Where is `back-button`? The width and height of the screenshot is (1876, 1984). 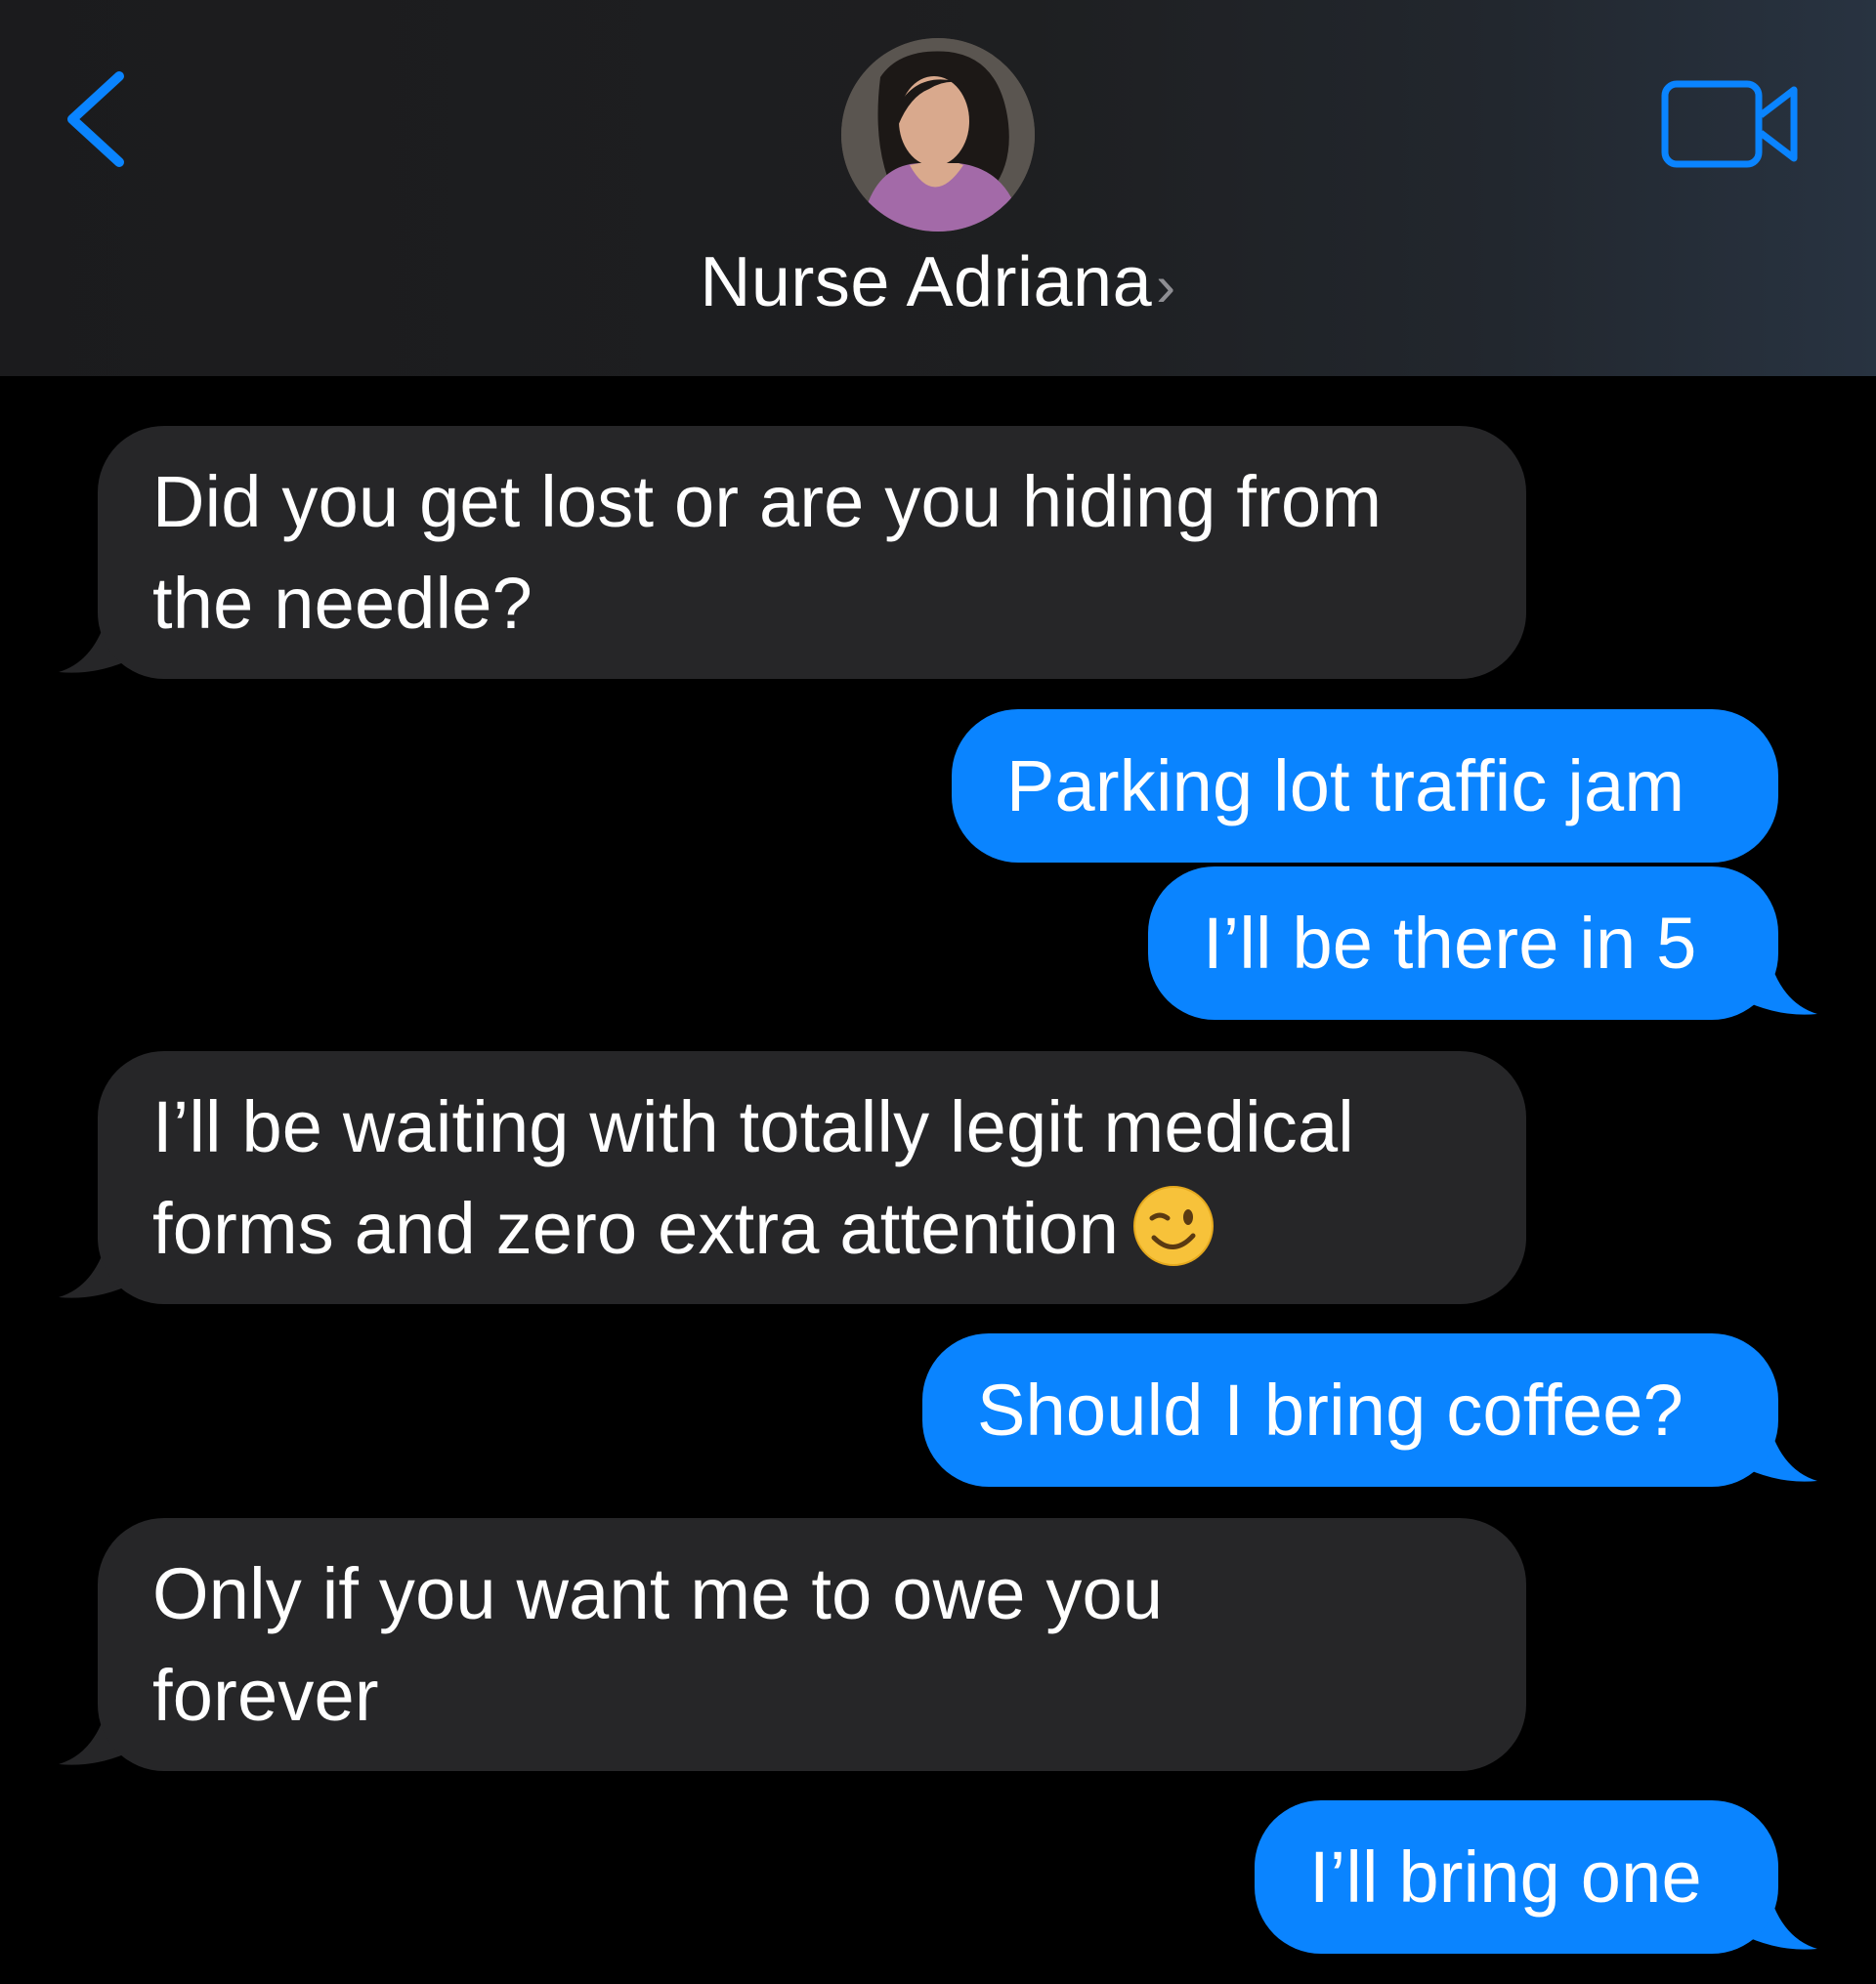 back-button is located at coordinates (98, 119).